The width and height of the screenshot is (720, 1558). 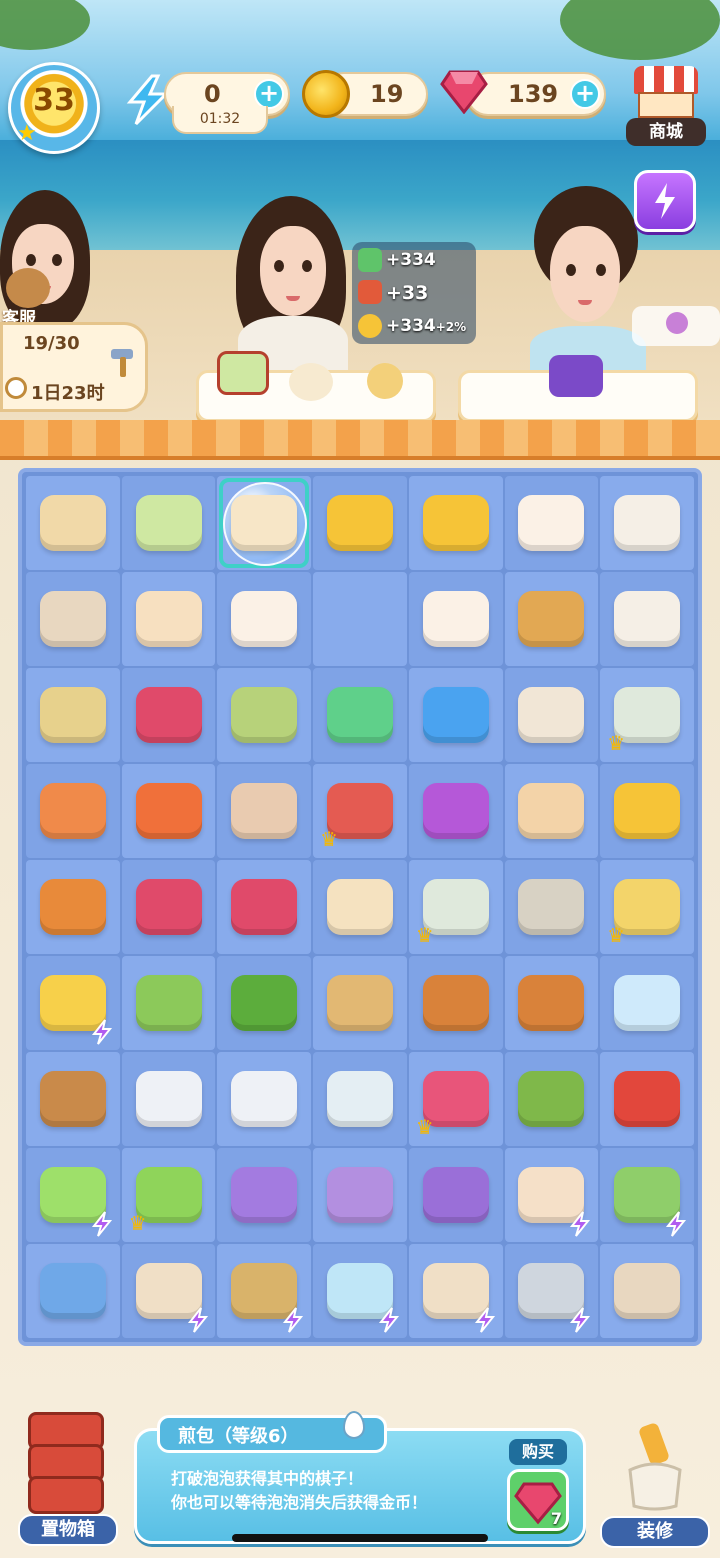 What do you see at coordinates (649, 1198) in the screenshot?
I see `vegetable-basket-icon` at bounding box center [649, 1198].